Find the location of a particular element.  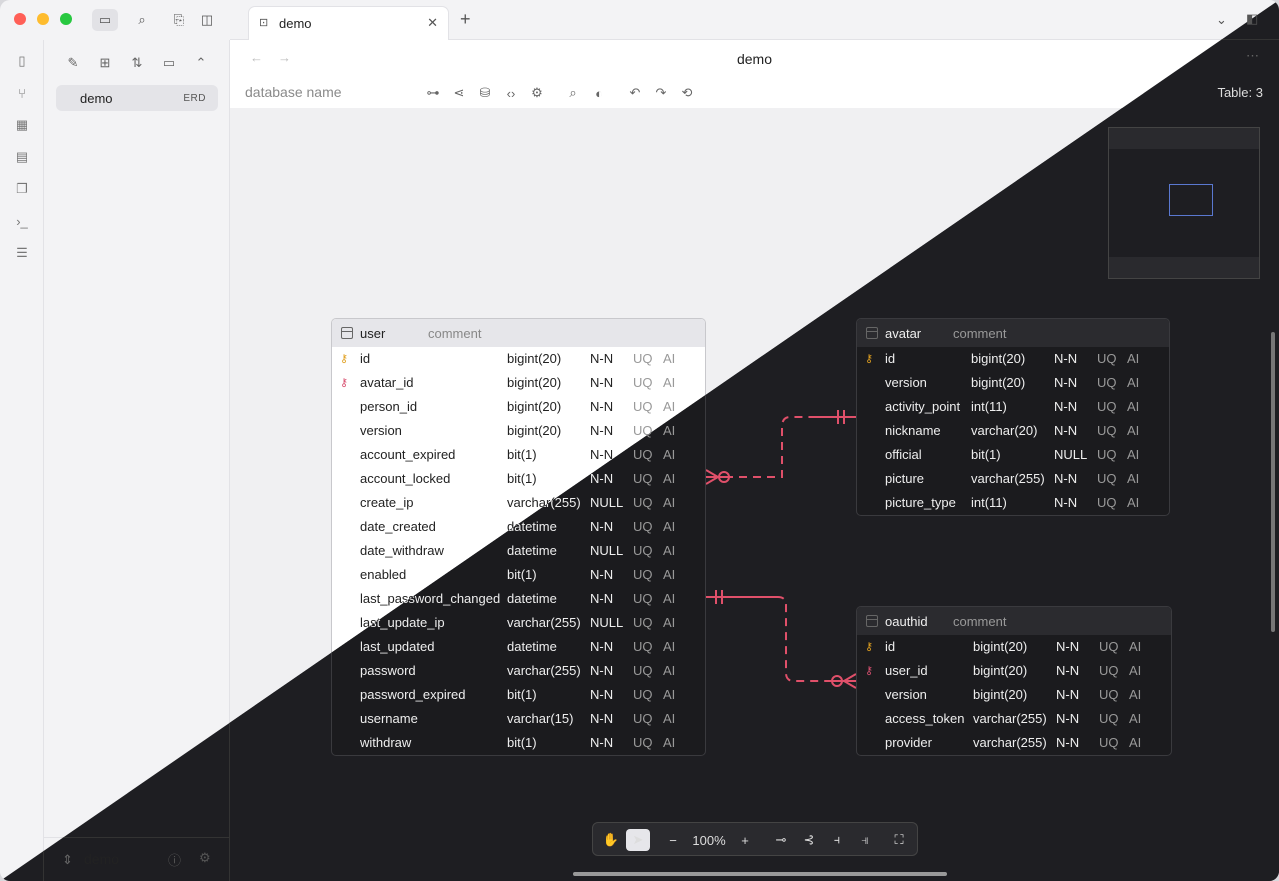

close-window-button is located at coordinates (20, 19).